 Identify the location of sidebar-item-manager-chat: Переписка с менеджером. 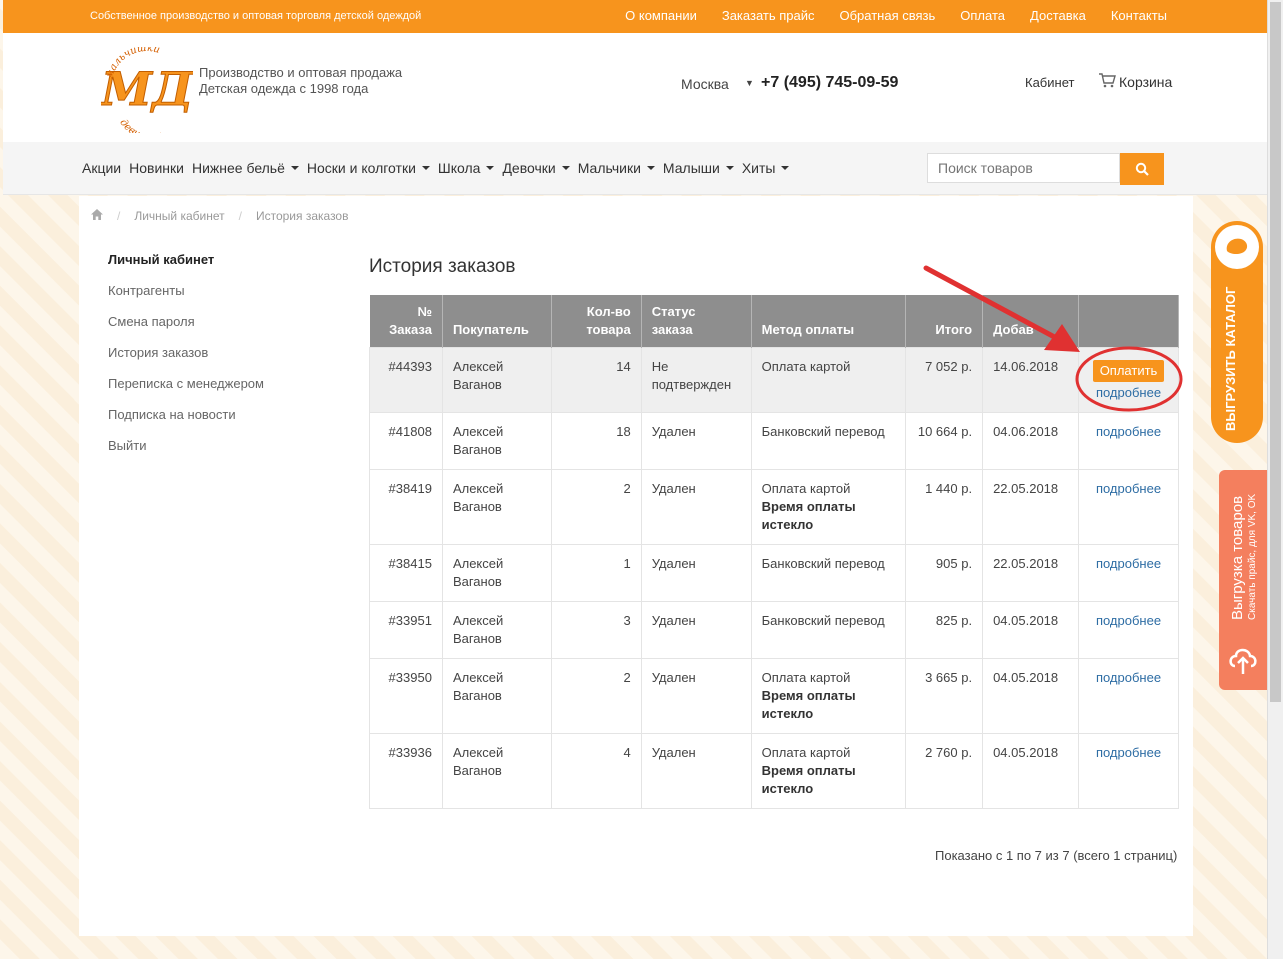
(186, 383).